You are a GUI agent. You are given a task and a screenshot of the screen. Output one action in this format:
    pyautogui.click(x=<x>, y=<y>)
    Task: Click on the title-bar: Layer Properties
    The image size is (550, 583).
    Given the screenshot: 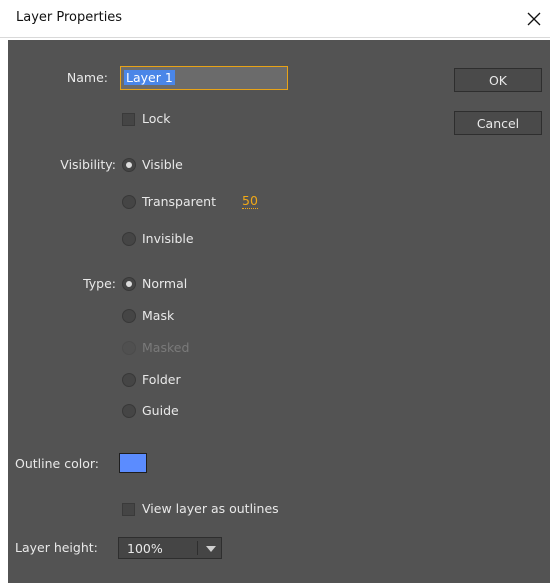 What is the action you would take?
    pyautogui.click(x=275, y=19)
    